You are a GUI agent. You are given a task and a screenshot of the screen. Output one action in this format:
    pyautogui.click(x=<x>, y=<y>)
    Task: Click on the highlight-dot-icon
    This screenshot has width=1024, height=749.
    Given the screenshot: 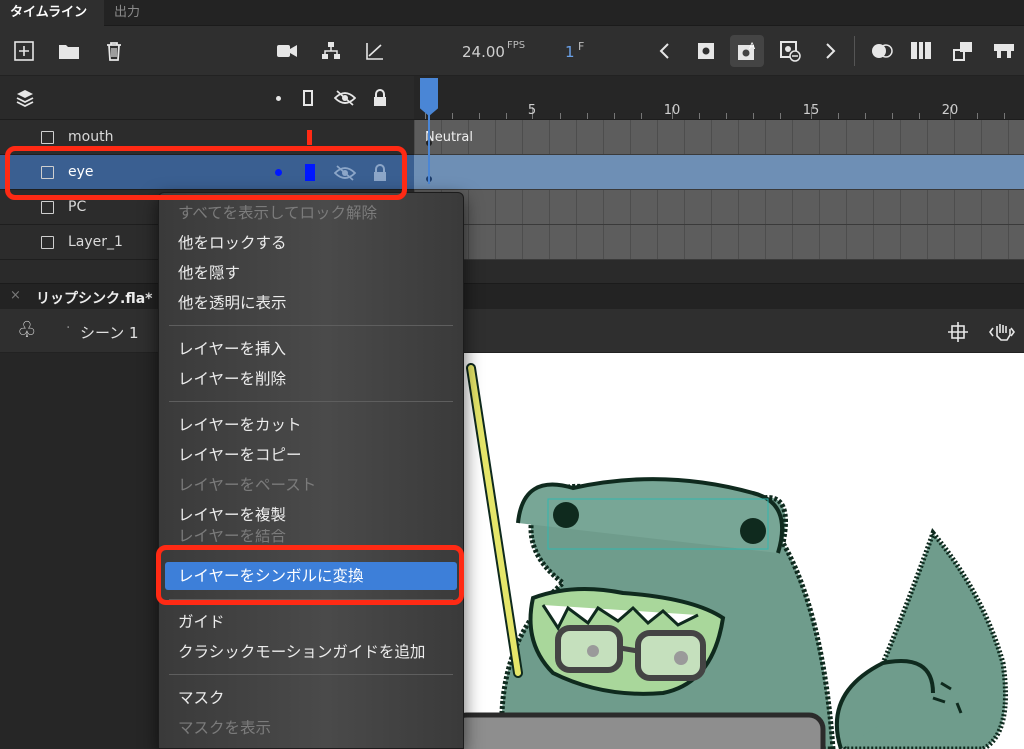 What is the action you would take?
    pyautogui.click(x=278, y=98)
    